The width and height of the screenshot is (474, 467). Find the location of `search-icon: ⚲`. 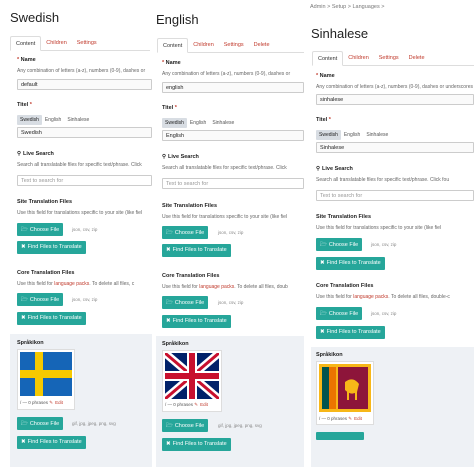

search-icon: ⚲ is located at coordinates (318, 169).